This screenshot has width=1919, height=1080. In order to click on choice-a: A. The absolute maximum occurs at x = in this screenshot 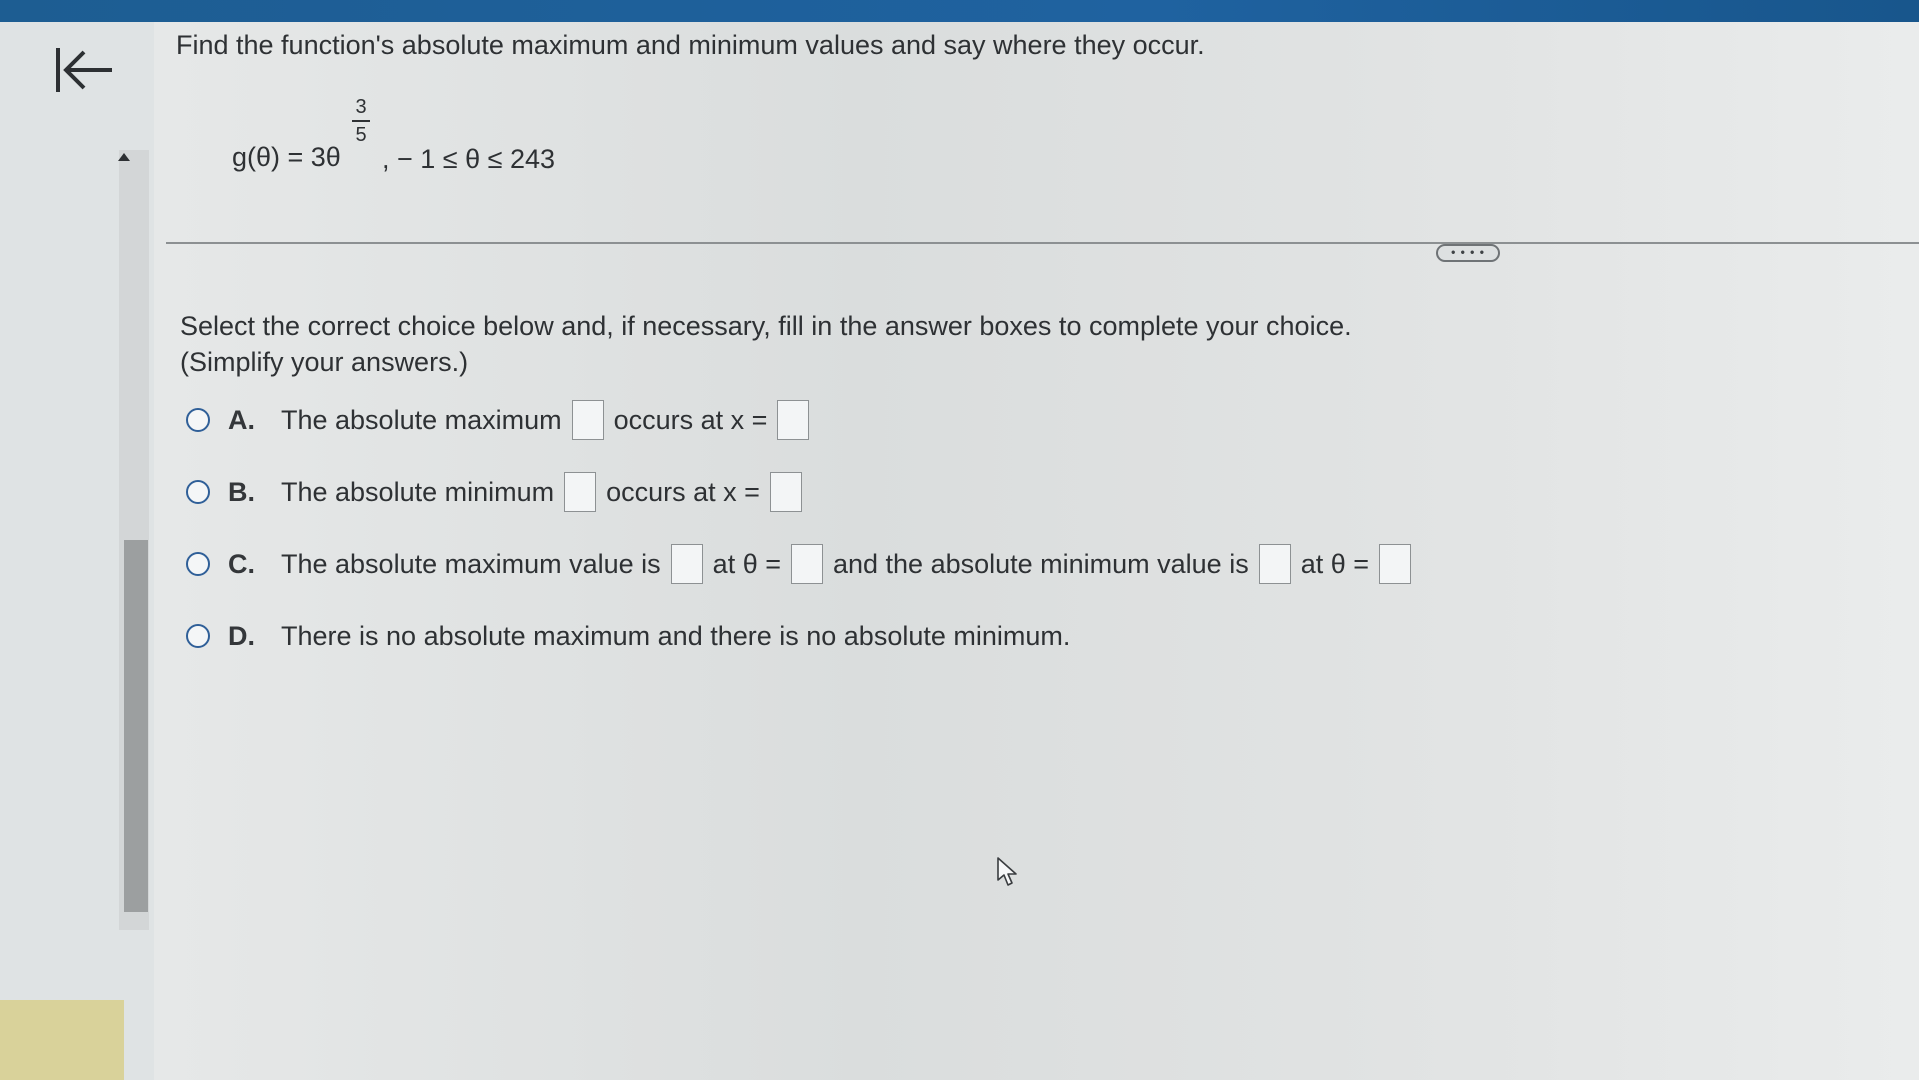, I will do `click(502, 420)`.